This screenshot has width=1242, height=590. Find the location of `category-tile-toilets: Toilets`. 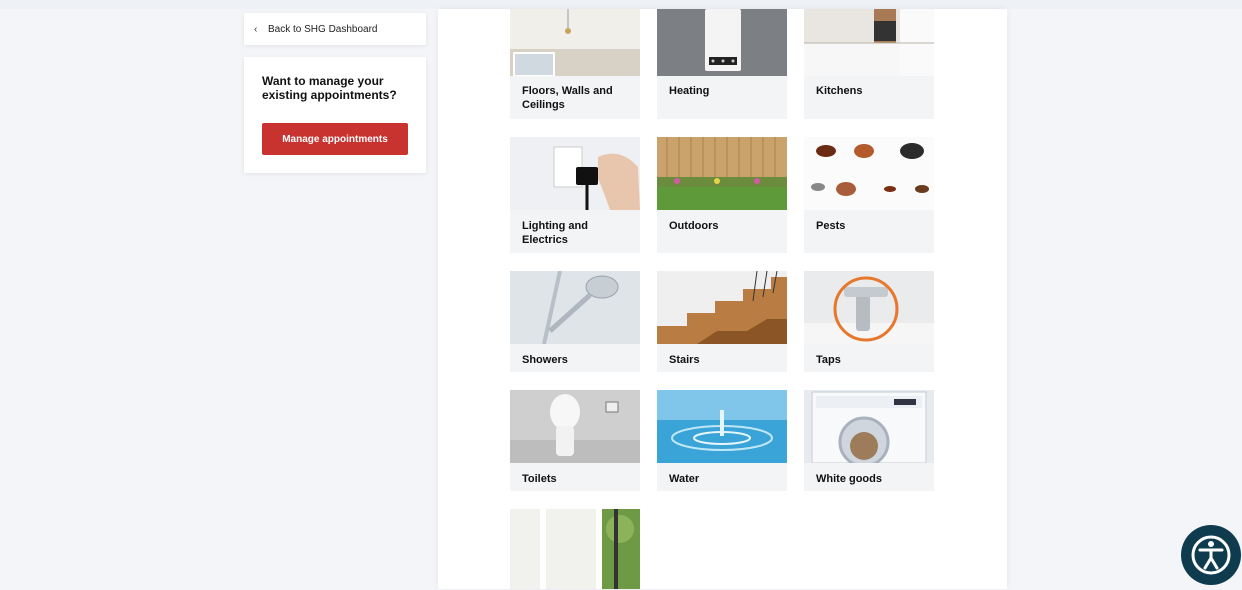

category-tile-toilets: Toilets is located at coordinates (575, 440).